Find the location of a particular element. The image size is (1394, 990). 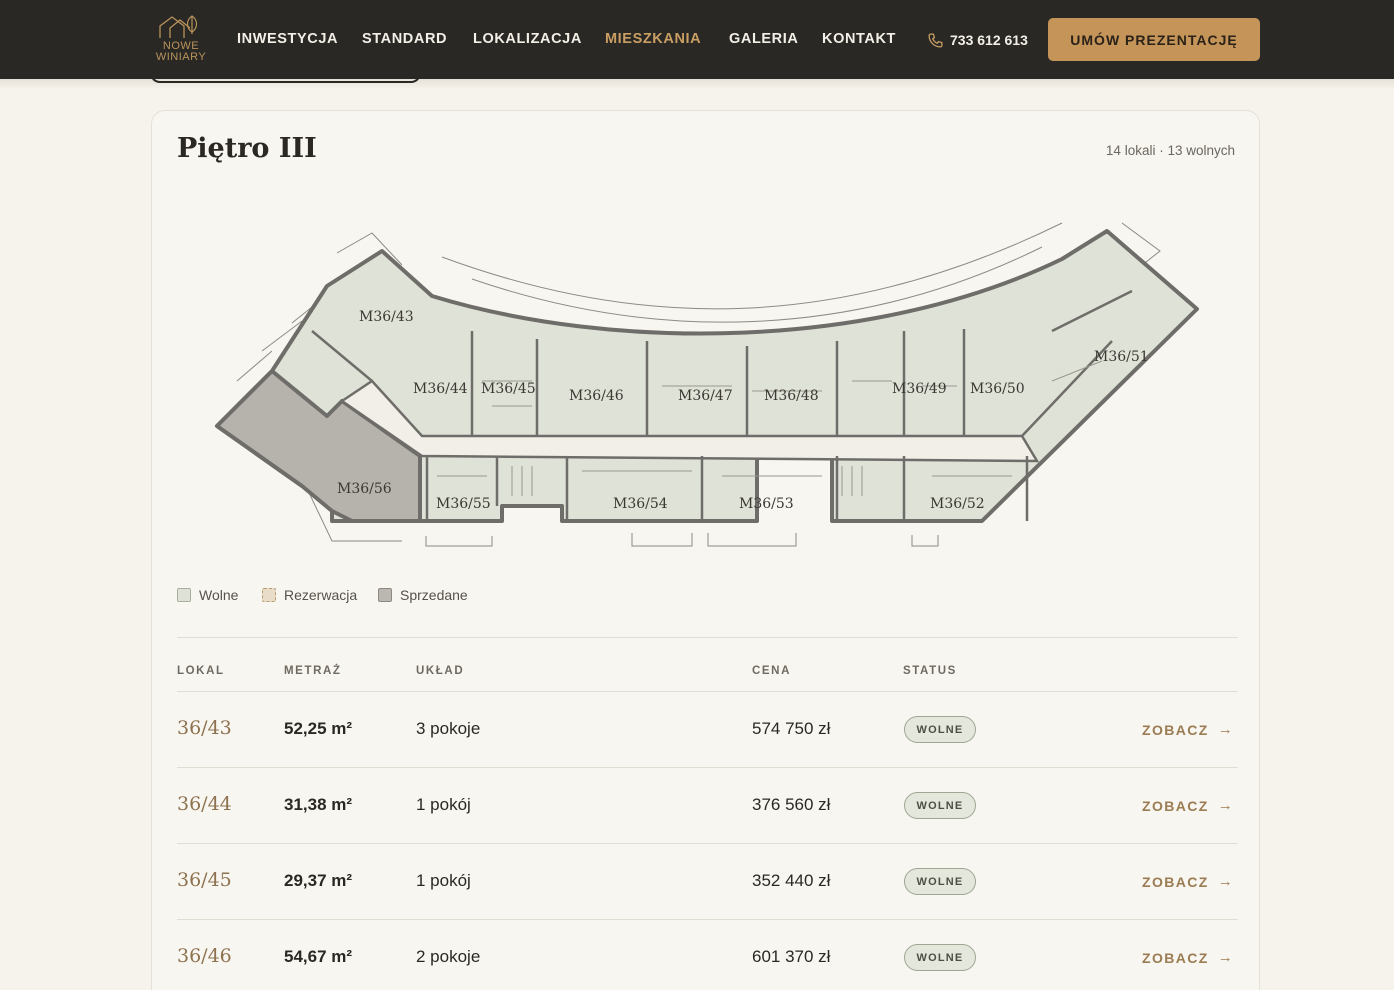

plan-label-m36-50: M36/50 is located at coordinates (997, 389).